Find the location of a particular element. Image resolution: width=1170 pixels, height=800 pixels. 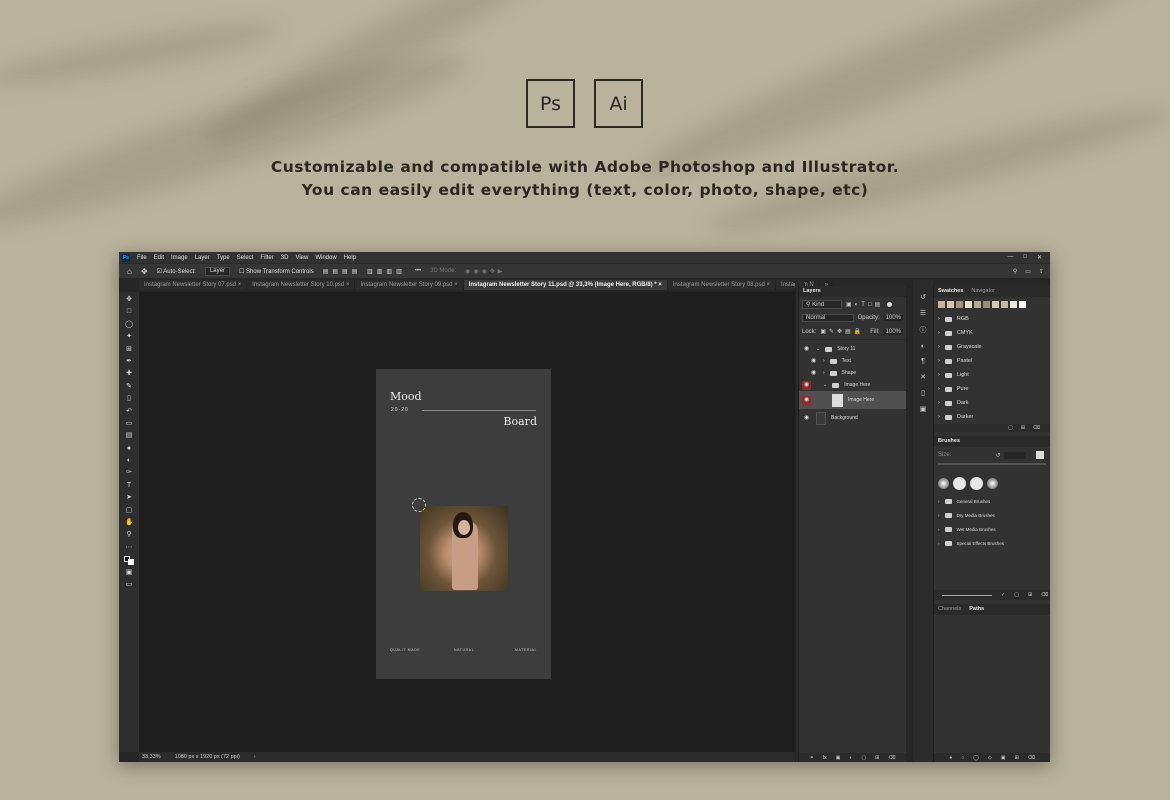

layer-row: ◉ ⌄ Story 11 is located at coordinates (852, 349).